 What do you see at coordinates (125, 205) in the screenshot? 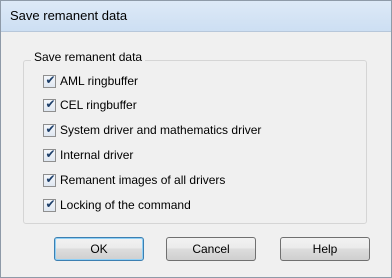
I see `option-label: Locking of the command` at bounding box center [125, 205].